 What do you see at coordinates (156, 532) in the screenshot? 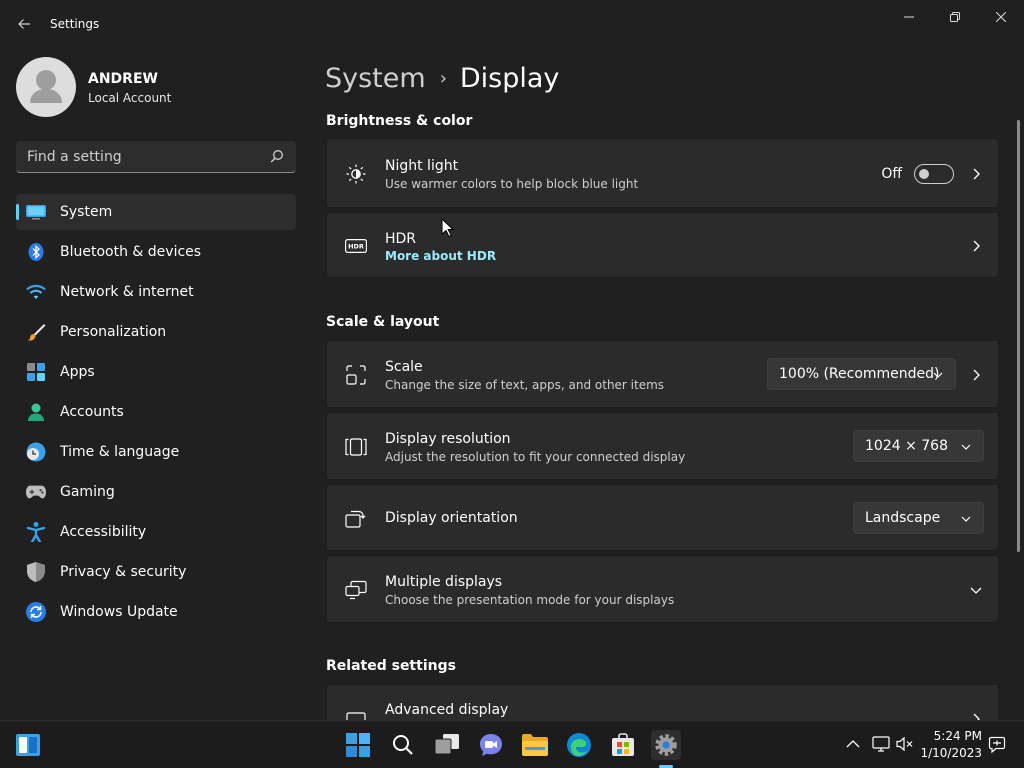
I see `sidebar-item-accessibility: Accessibility` at bounding box center [156, 532].